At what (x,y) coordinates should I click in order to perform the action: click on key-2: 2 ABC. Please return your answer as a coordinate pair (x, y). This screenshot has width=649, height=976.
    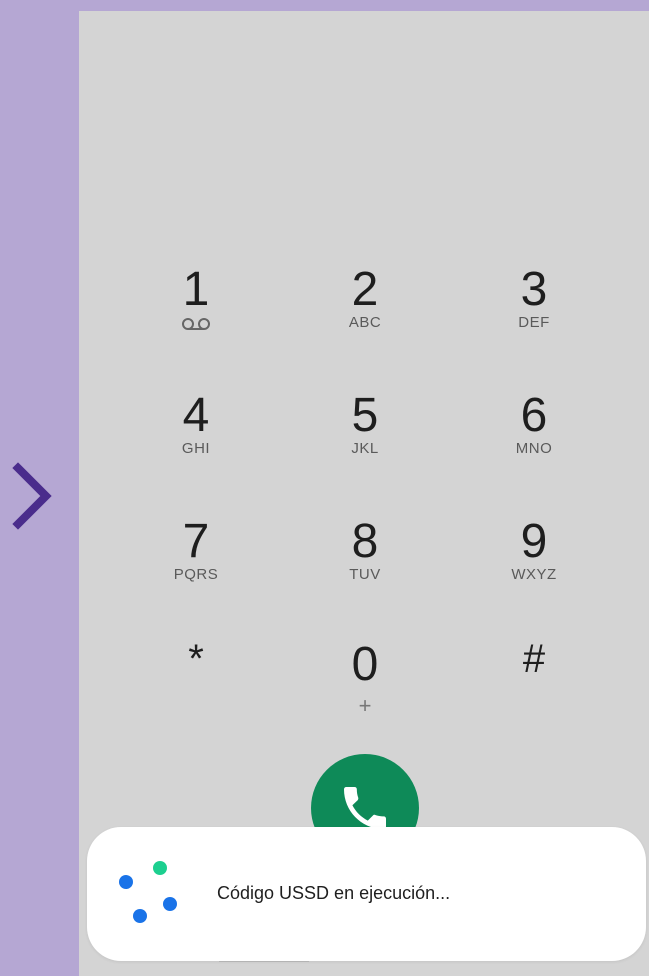
    Looking at the image, I should click on (365, 316).